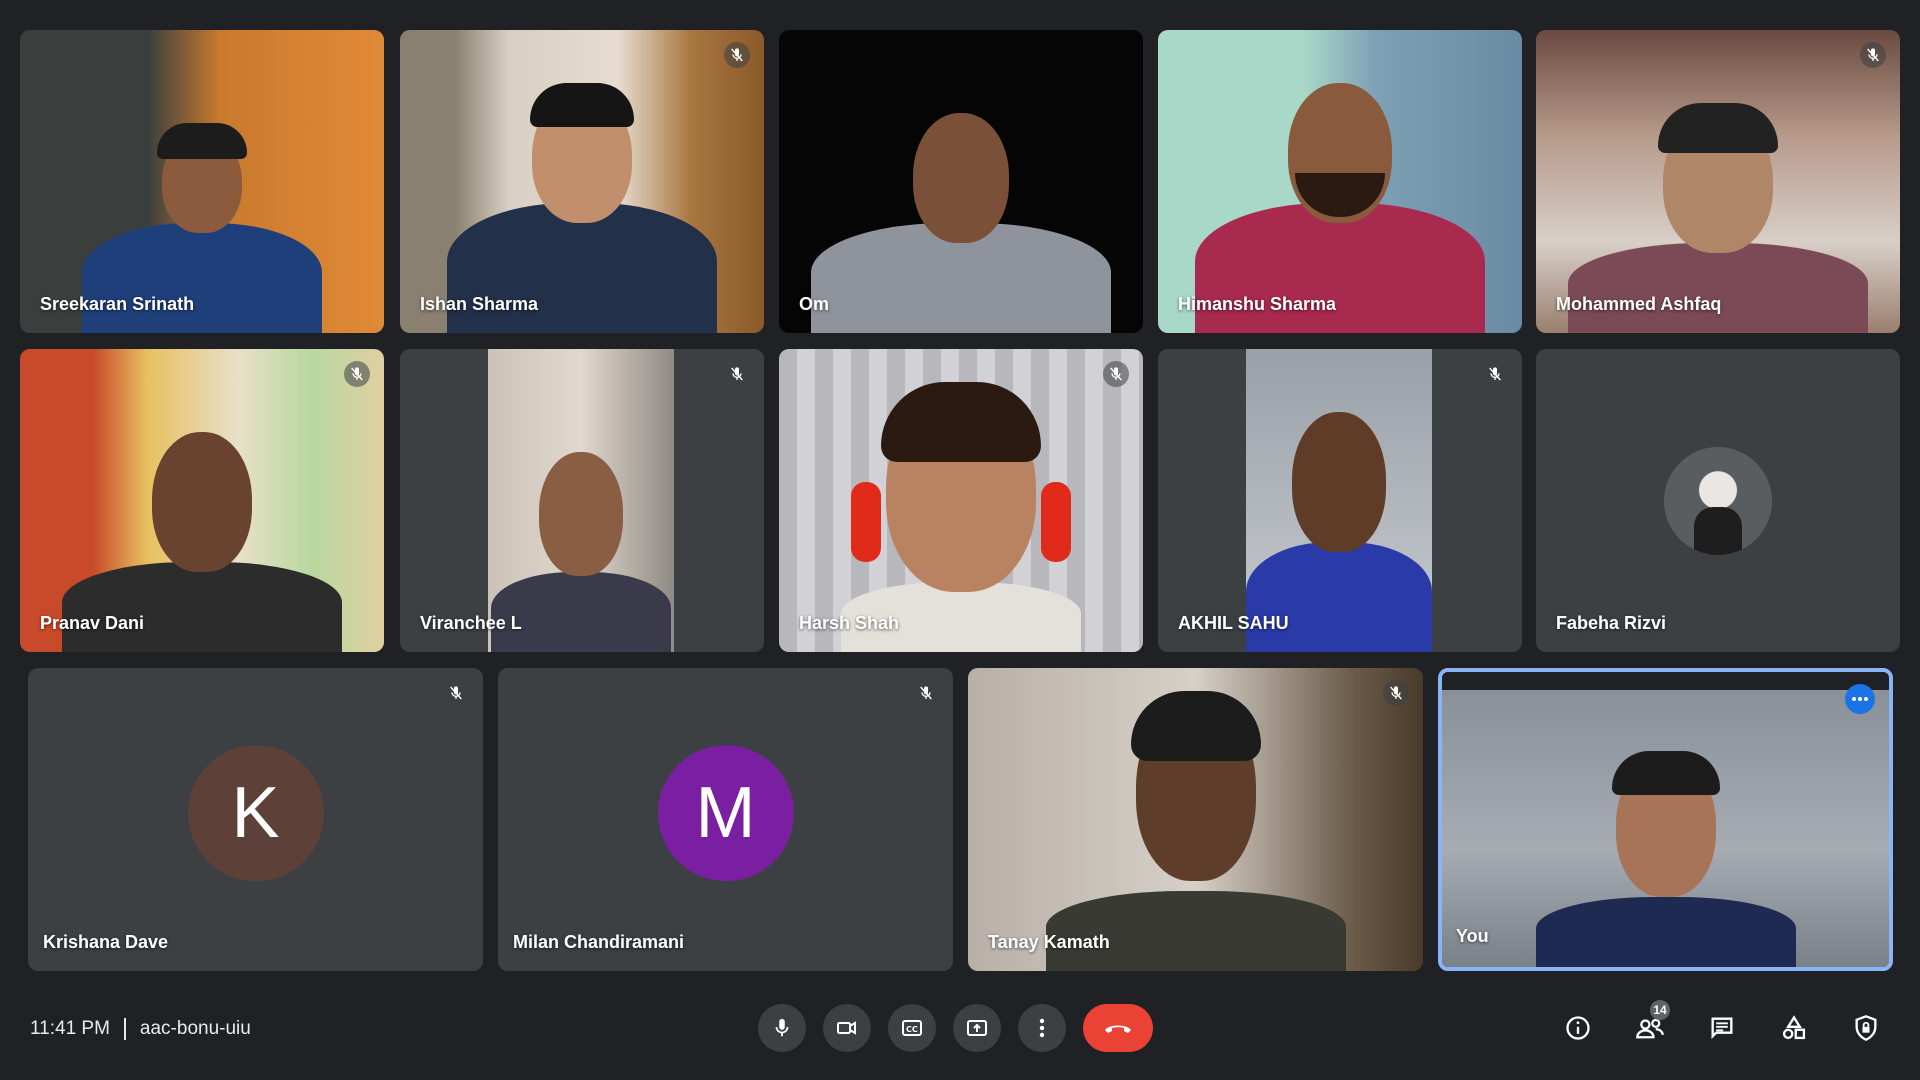 The width and height of the screenshot is (1920, 1080). Describe the element at coordinates (70, 1028) in the screenshot. I see `meeting-time: 11:41 PM` at that location.